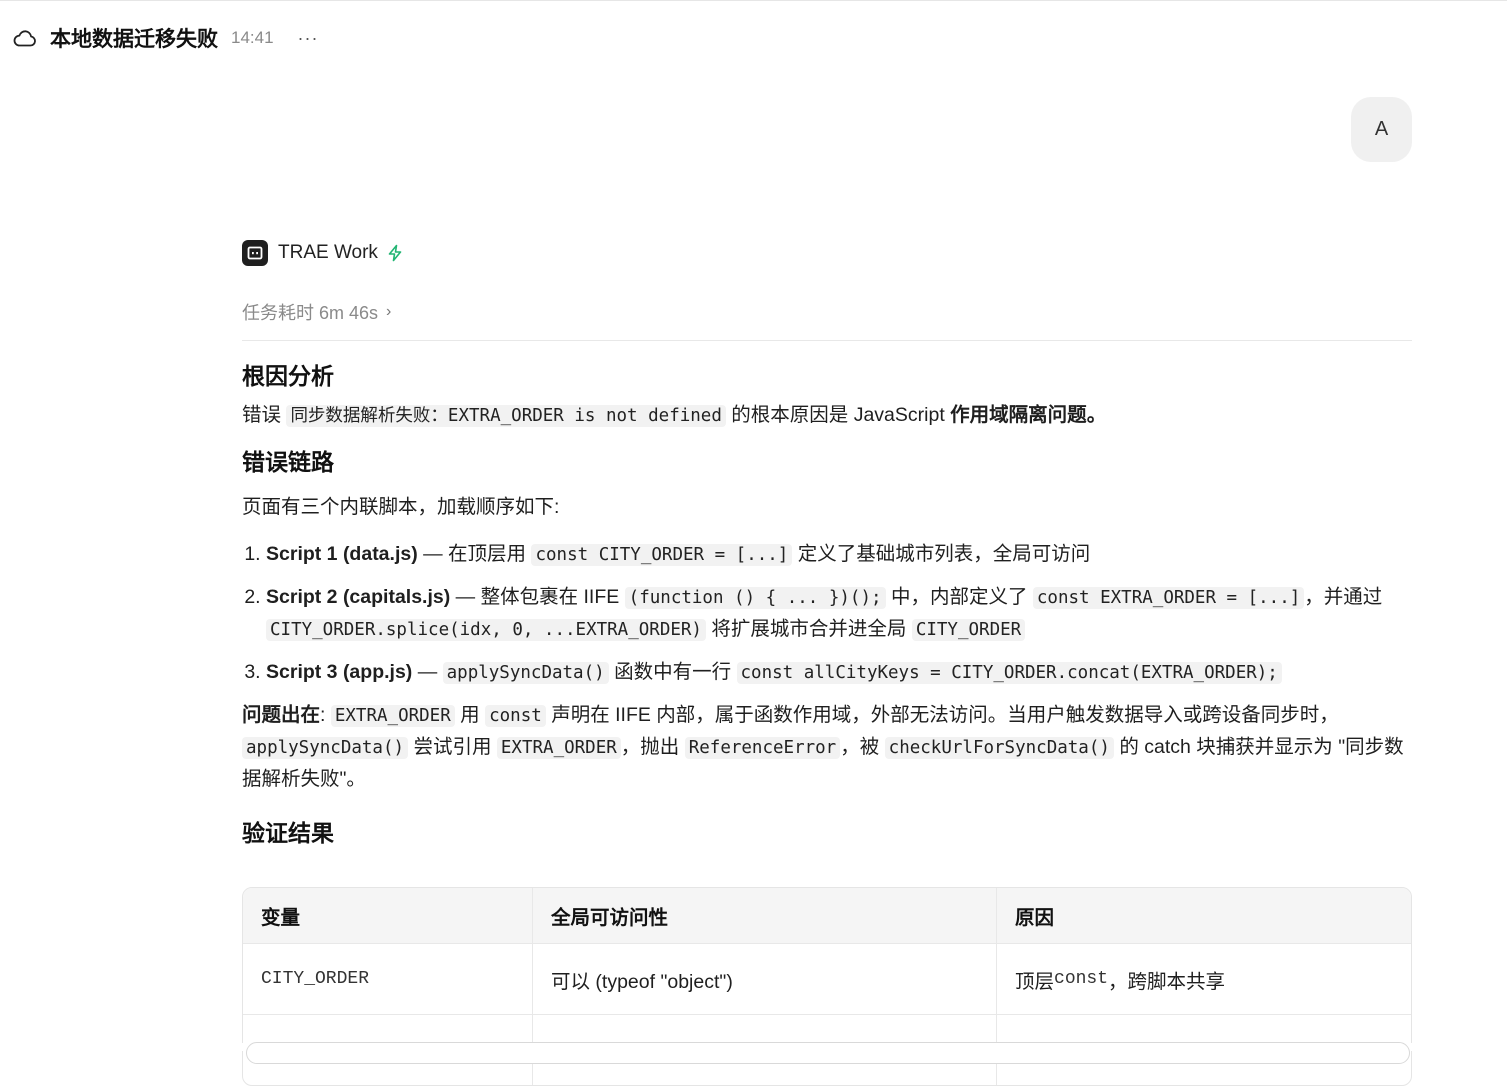 This screenshot has height=1086, width=1507. Describe the element at coordinates (753, 0) in the screenshot. I see `top-border` at that location.